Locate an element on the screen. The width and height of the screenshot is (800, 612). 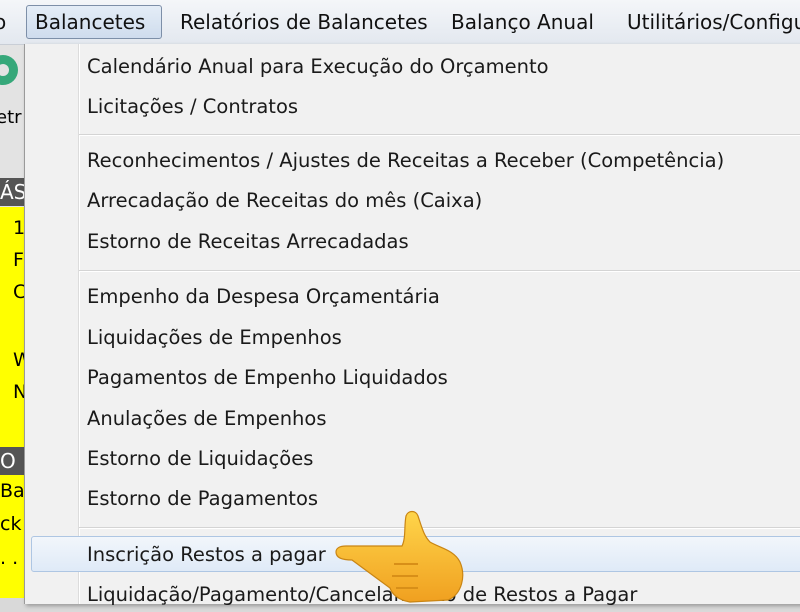
toolbar-label: etr is located at coordinates (11, 117).